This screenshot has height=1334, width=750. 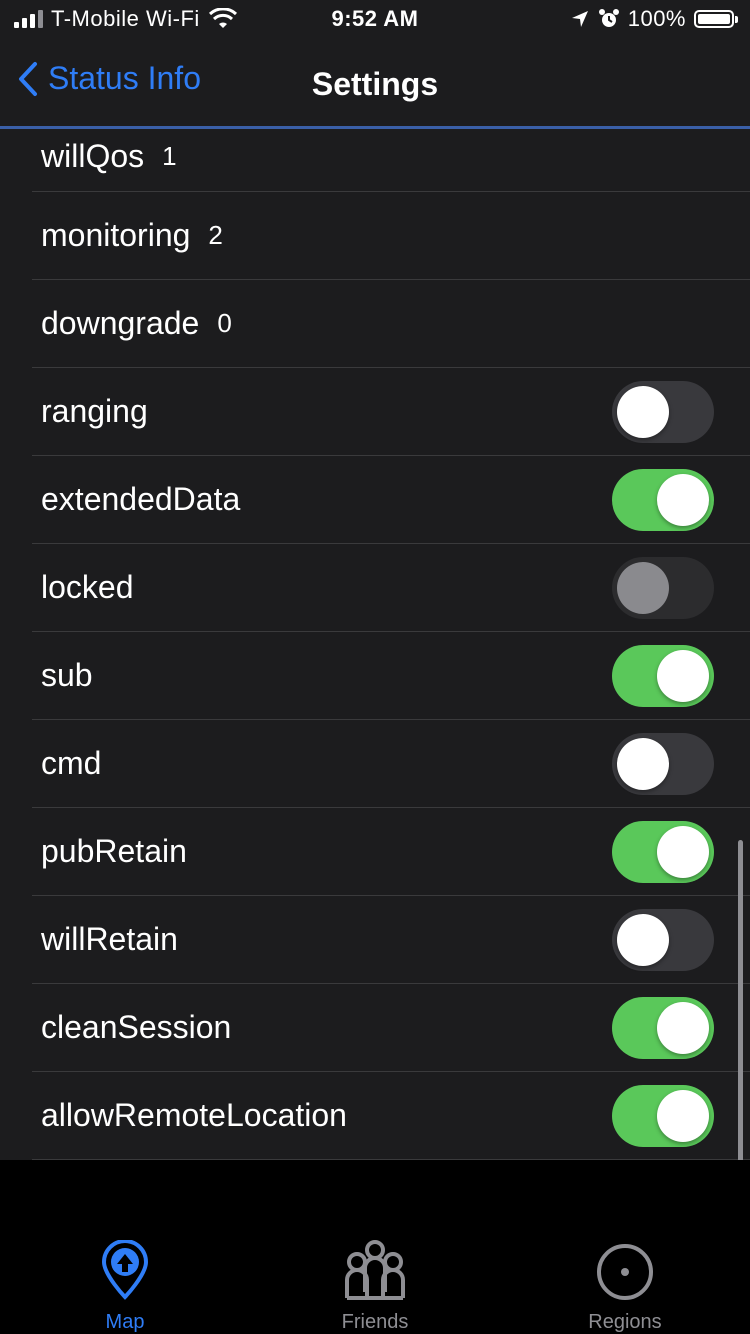 What do you see at coordinates (141, 499) in the screenshot?
I see `setting-label: extendedData` at bounding box center [141, 499].